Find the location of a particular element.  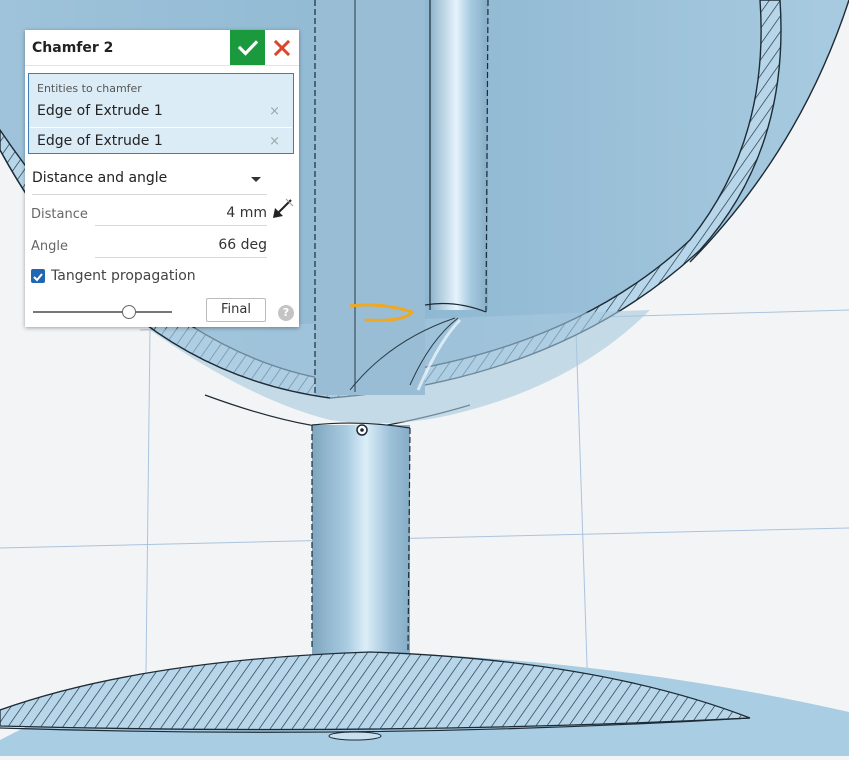

chamfer-type-value: Distance and angle is located at coordinates (100, 178).